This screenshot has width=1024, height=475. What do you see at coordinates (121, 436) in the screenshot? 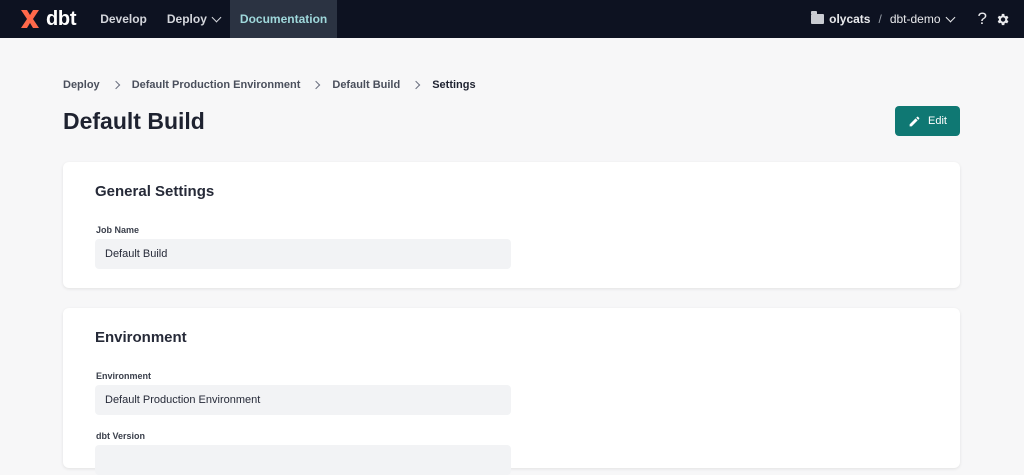
I see `dbt-version-label: dbt Version` at bounding box center [121, 436].